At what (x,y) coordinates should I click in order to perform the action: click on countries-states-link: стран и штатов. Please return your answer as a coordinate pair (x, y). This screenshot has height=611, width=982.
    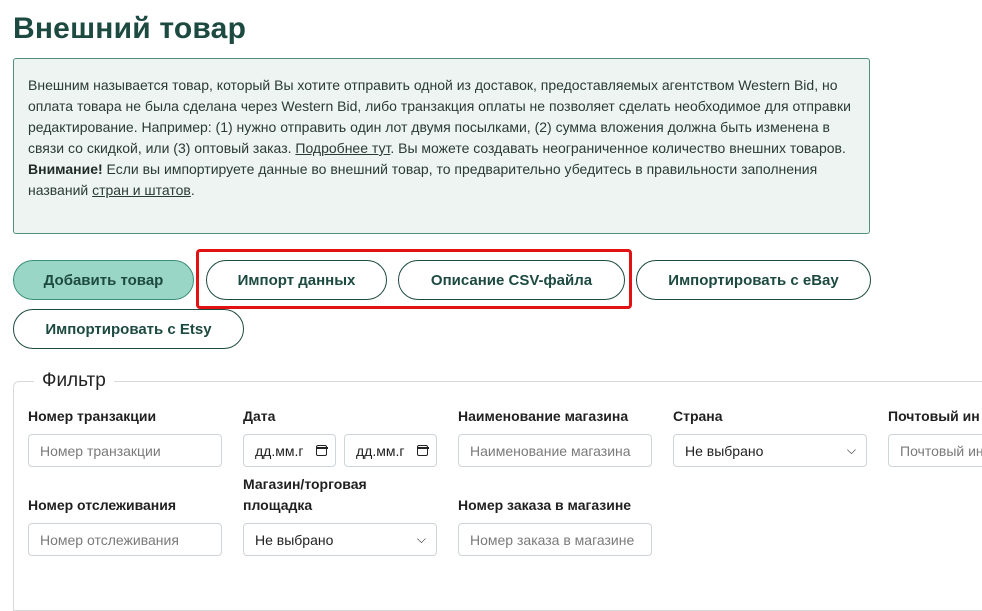
    Looking at the image, I should click on (141, 190).